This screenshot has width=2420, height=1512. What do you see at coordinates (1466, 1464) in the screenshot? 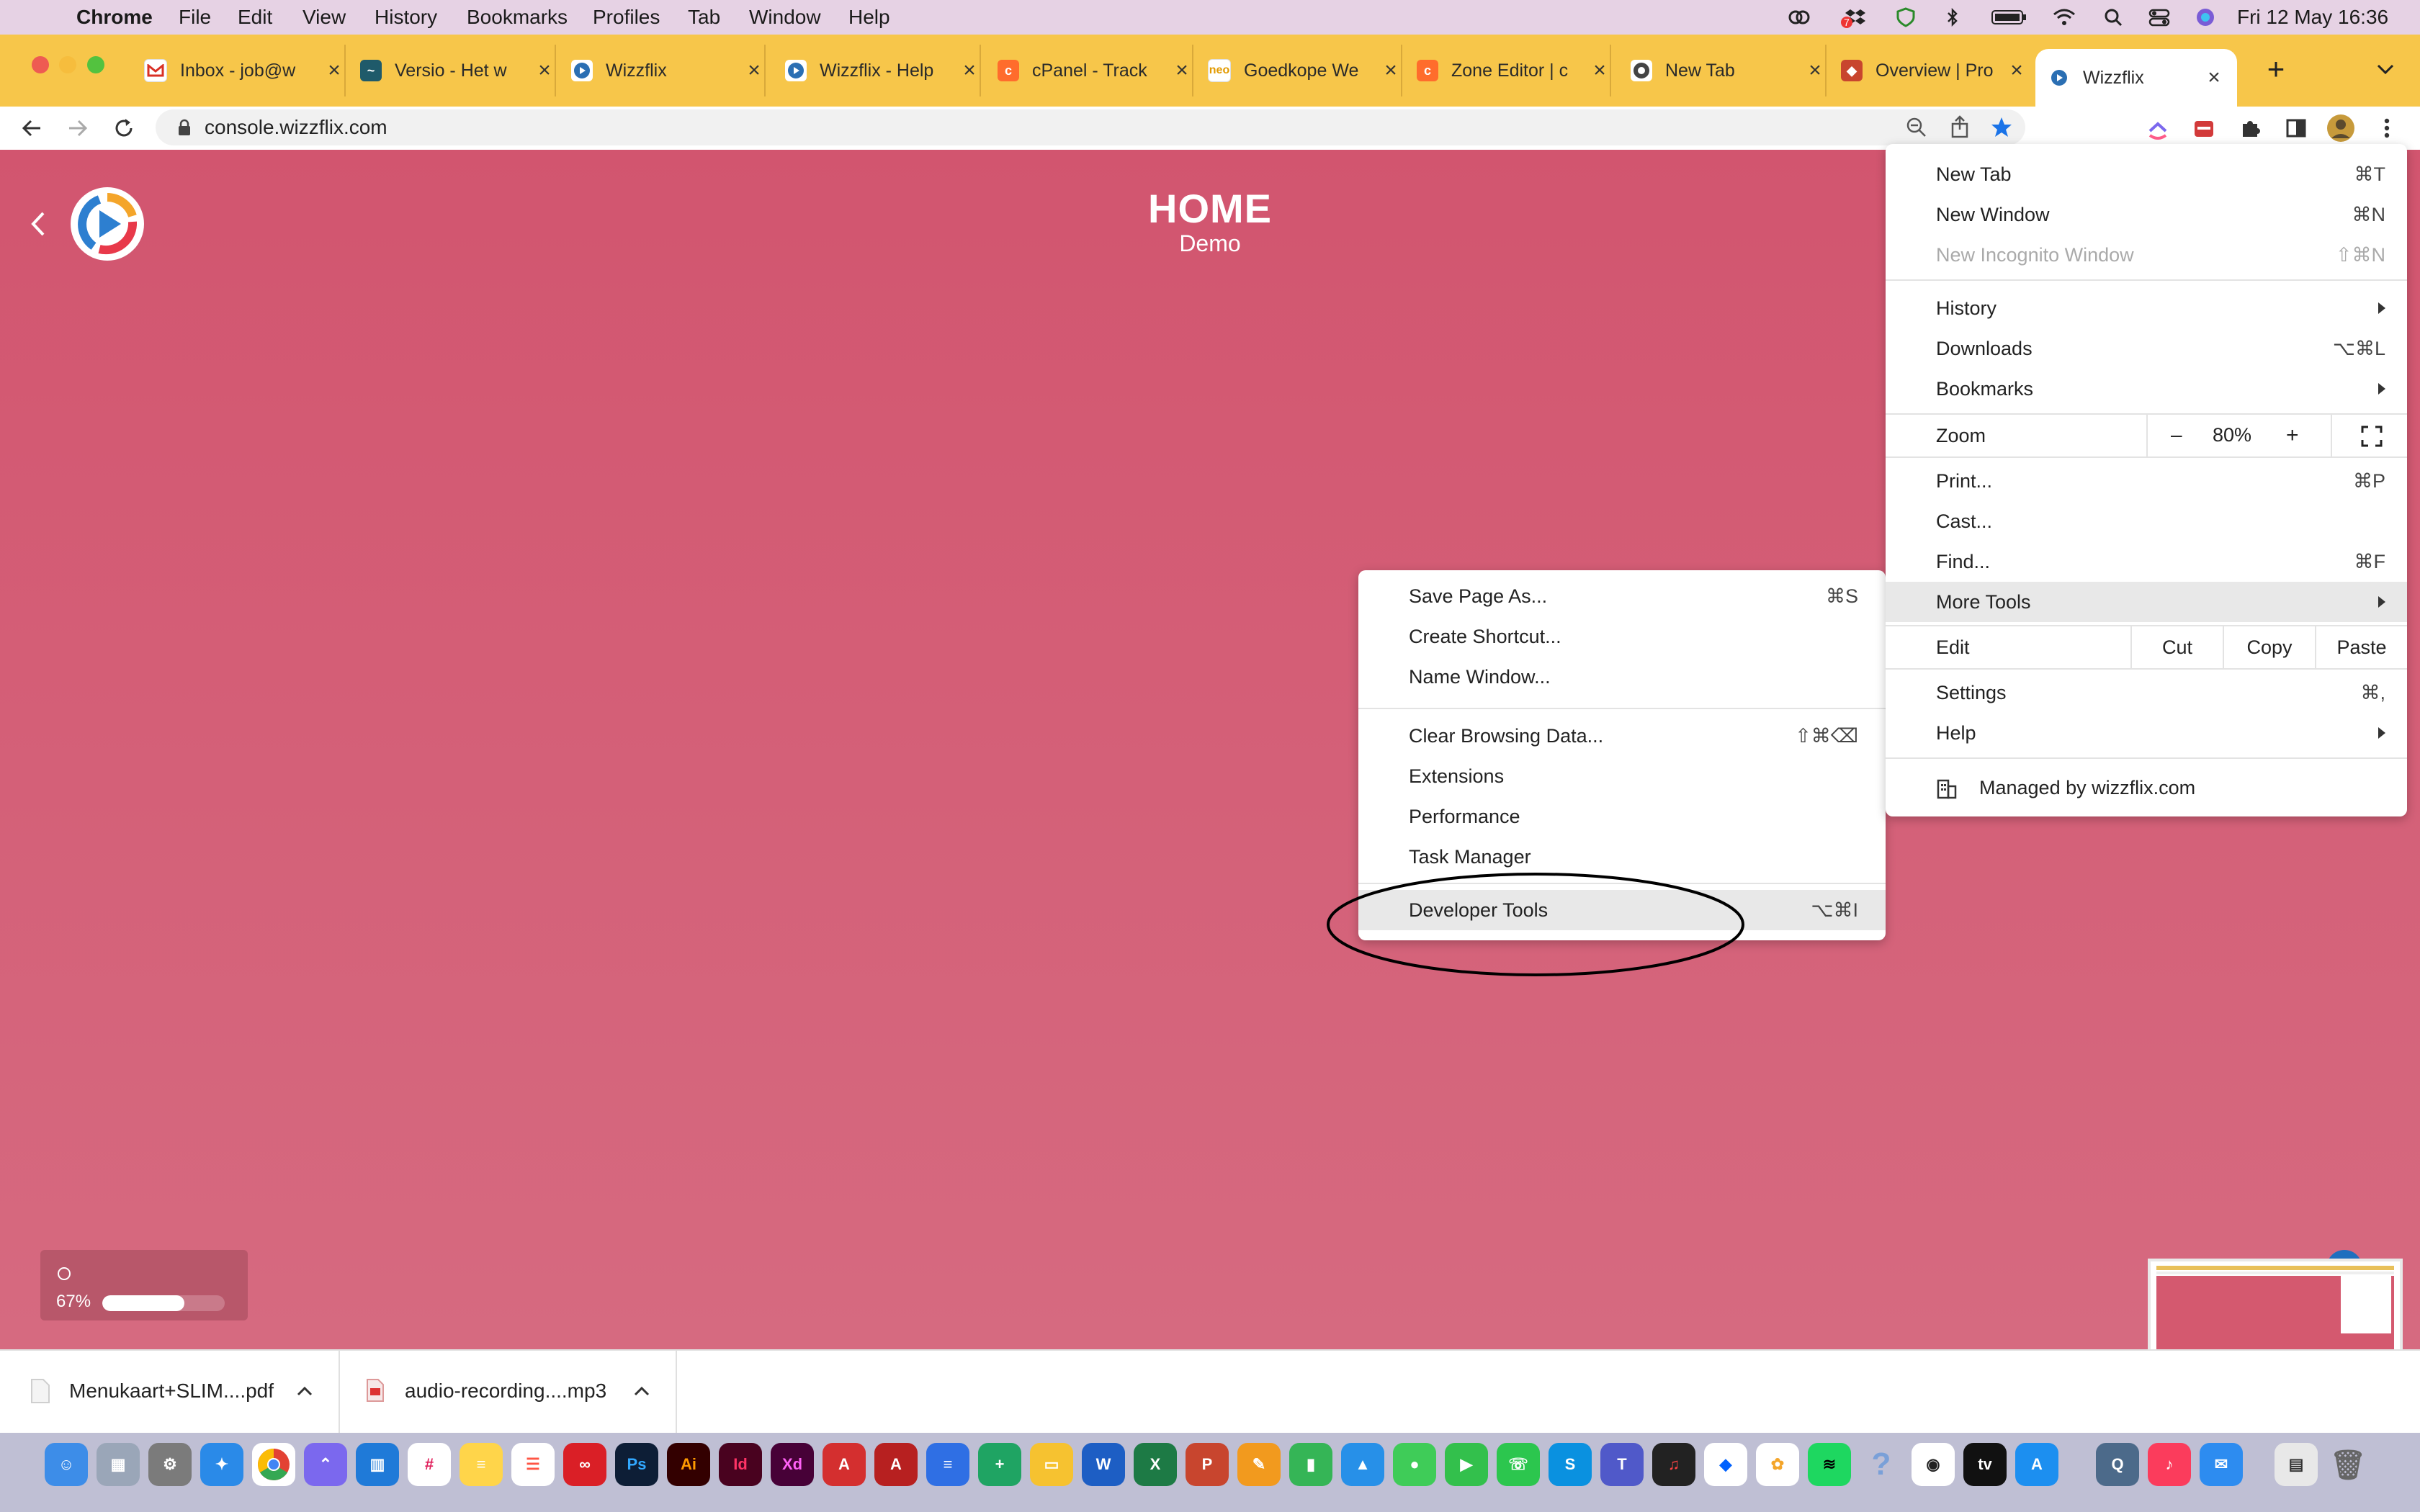
I see `facetime-icon: ▶` at bounding box center [1466, 1464].